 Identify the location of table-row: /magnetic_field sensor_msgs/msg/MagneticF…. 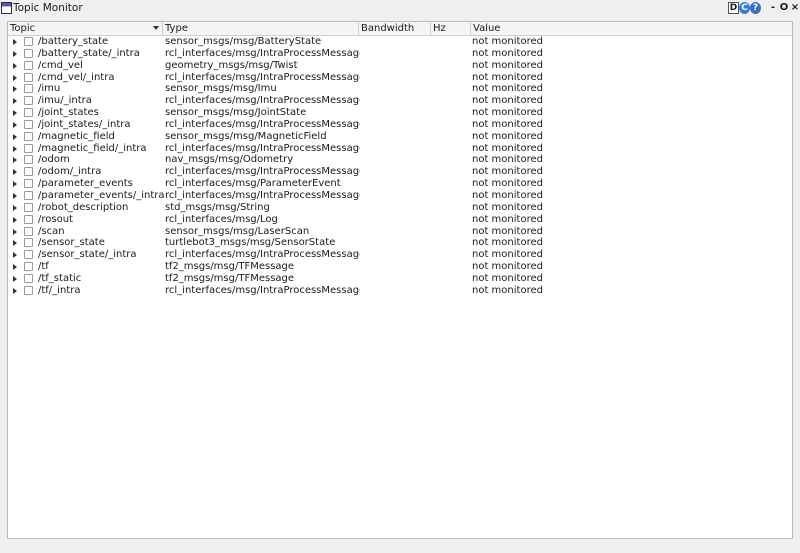
(400, 137).